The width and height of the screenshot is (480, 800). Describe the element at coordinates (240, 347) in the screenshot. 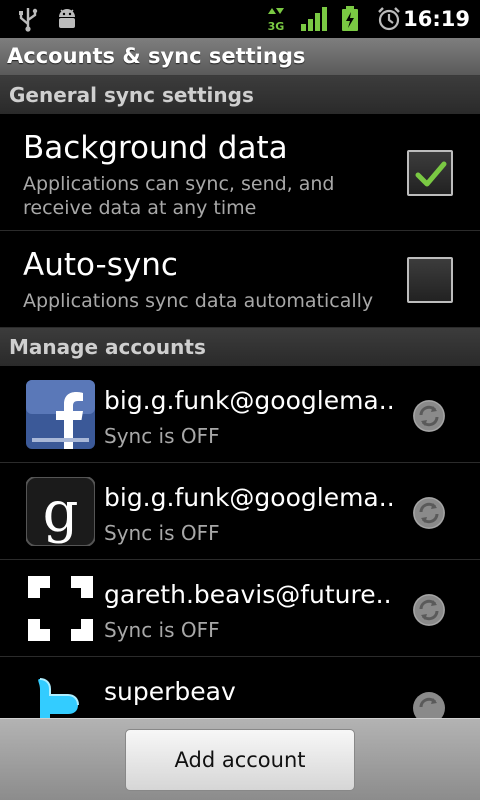

I see `section-header-manage-accounts: Manage accounts` at that location.